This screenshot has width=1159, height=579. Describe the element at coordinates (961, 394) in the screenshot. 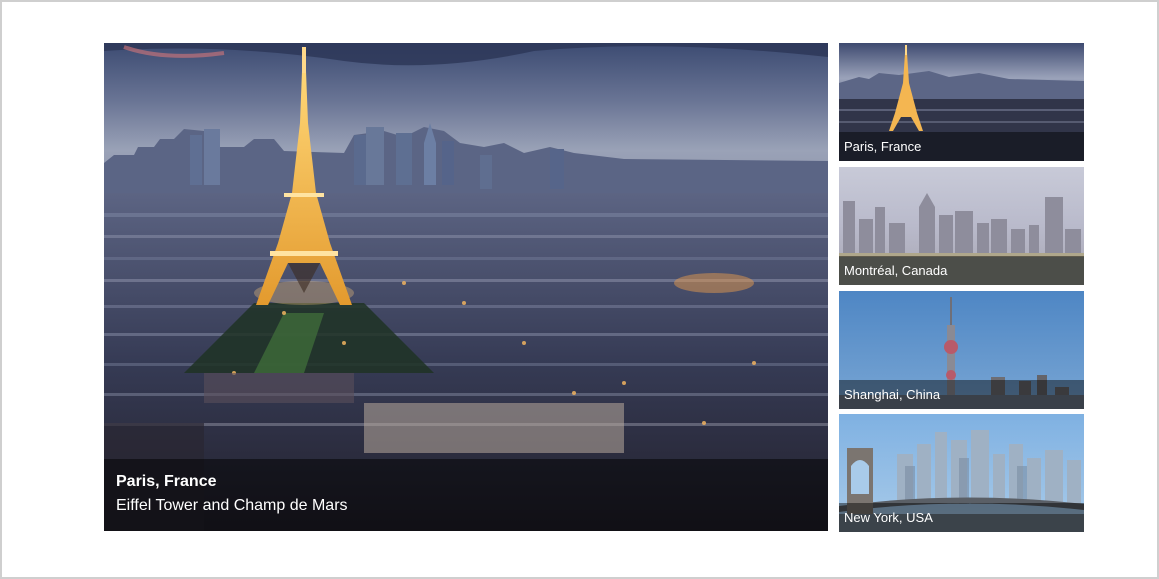

I see `thumbnail-caption: Shanghai, China` at that location.